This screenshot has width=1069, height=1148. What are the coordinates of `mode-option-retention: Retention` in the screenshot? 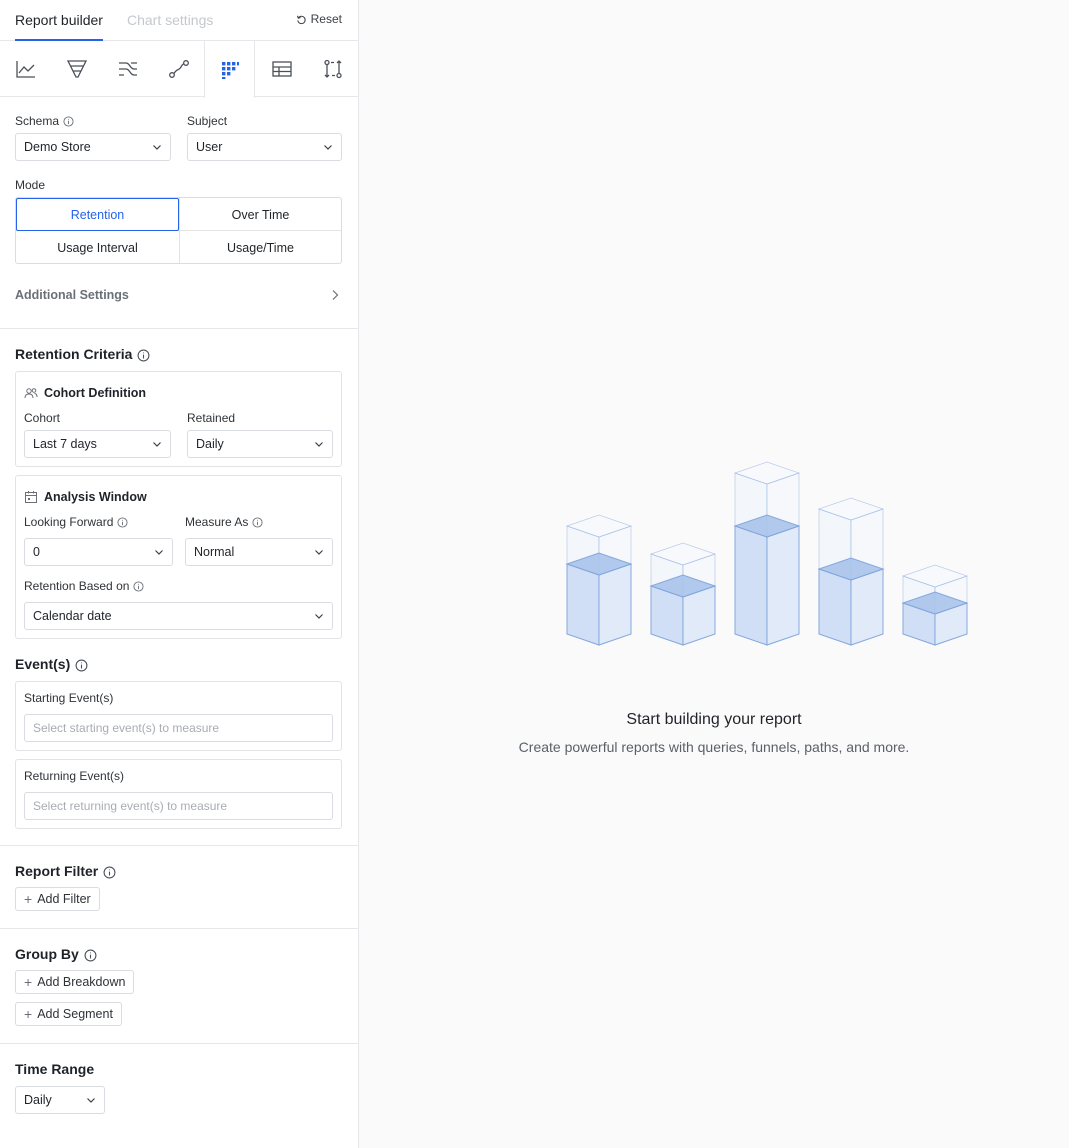 It's located at (97, 214).